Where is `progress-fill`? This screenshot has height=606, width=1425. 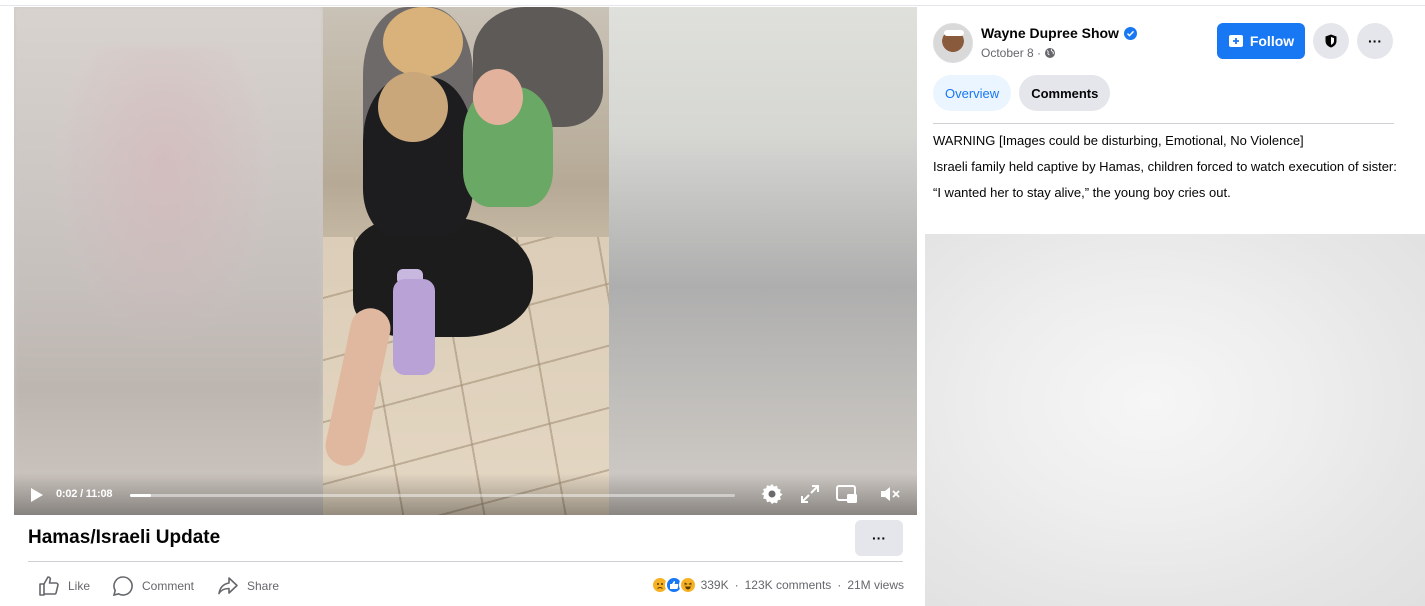 progress-fill is located at coordinates (141, 495).